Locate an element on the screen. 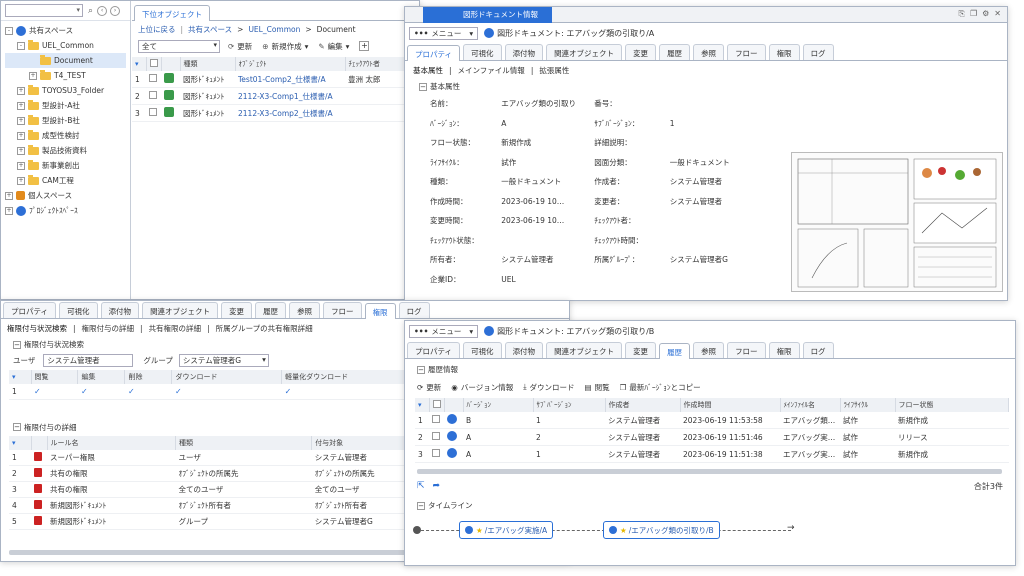 The width and height of the screenshot is (1024, 576). tree-item: - UEL_Common is located at coordinates (65, 45).